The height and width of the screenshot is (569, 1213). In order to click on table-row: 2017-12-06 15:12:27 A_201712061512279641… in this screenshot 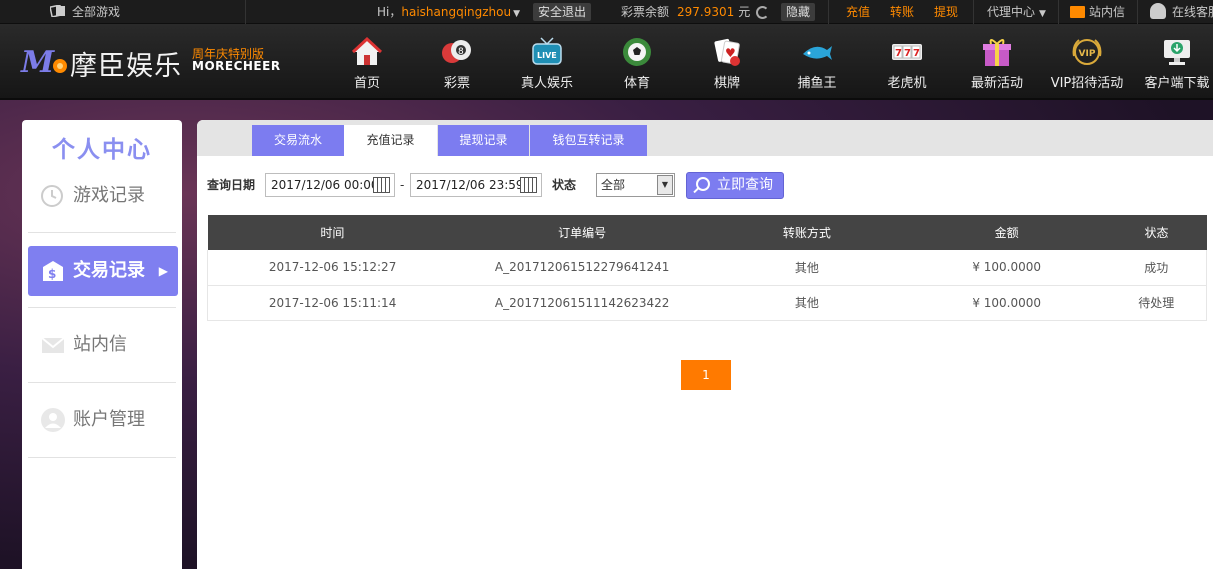, I will do `click(707, 268)`.